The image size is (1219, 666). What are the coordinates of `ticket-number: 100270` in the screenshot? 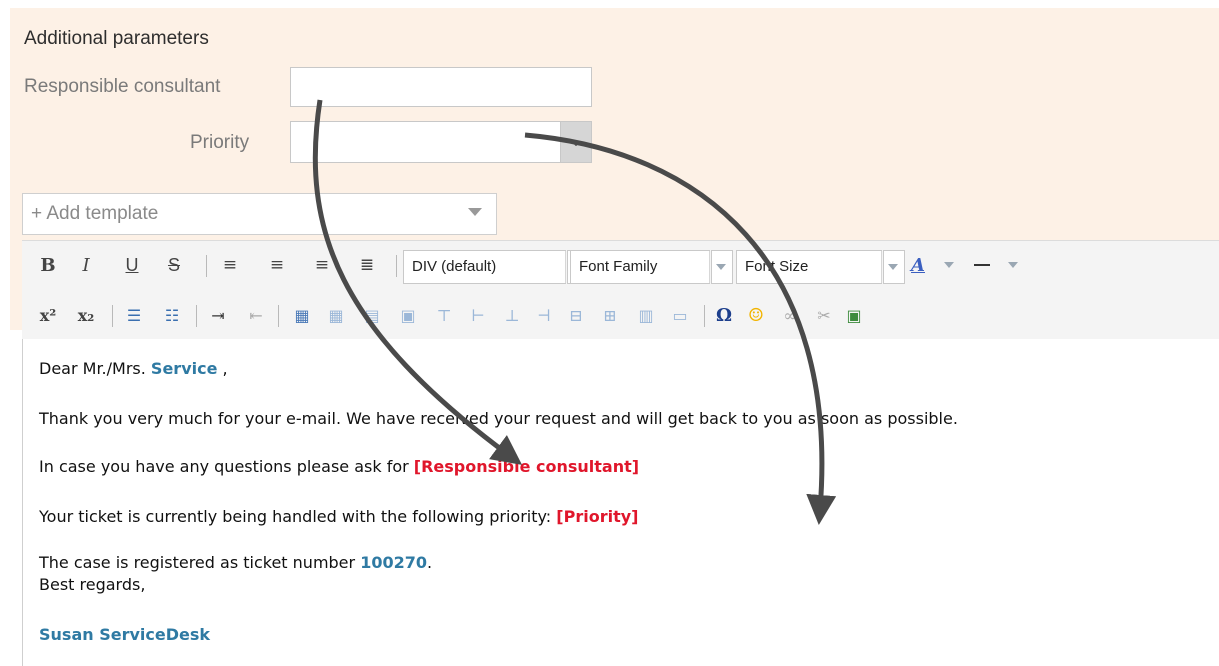 It's located at (393, 562).